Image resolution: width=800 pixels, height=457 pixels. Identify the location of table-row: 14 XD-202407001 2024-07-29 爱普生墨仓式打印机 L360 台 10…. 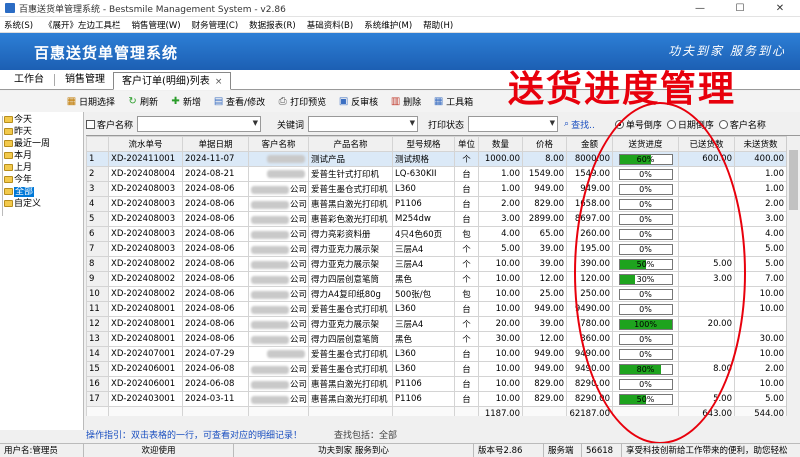
(436, 354).